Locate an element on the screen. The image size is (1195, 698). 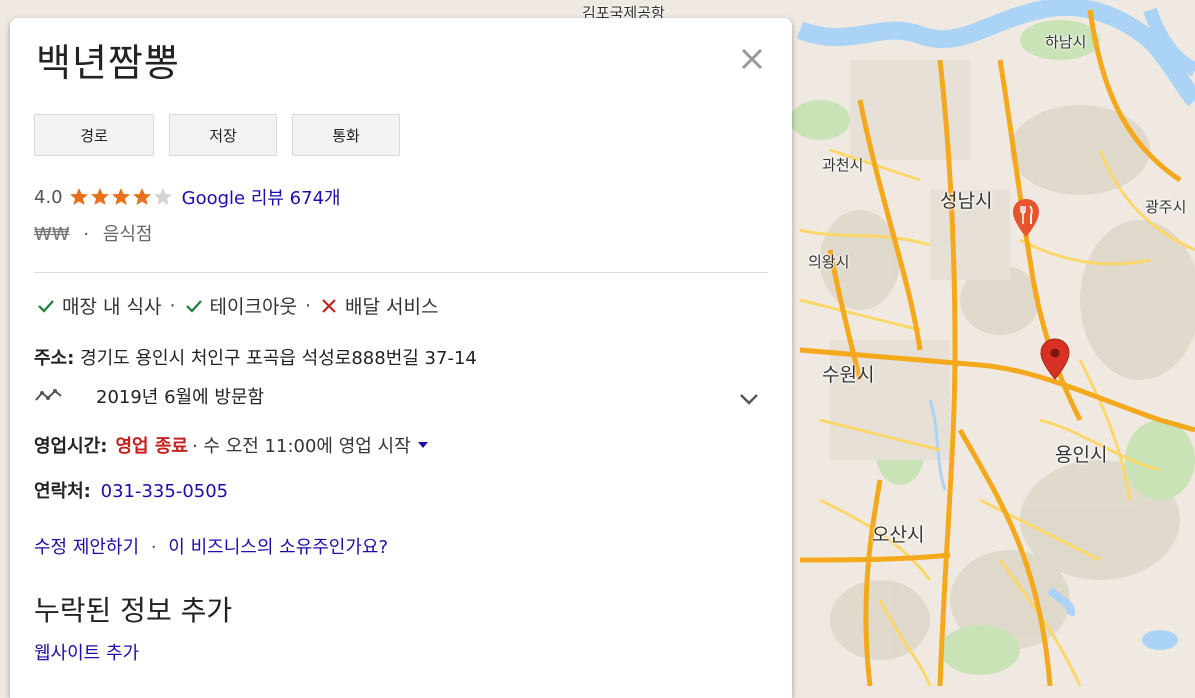
star-rating is located at coordinates (121, 197).